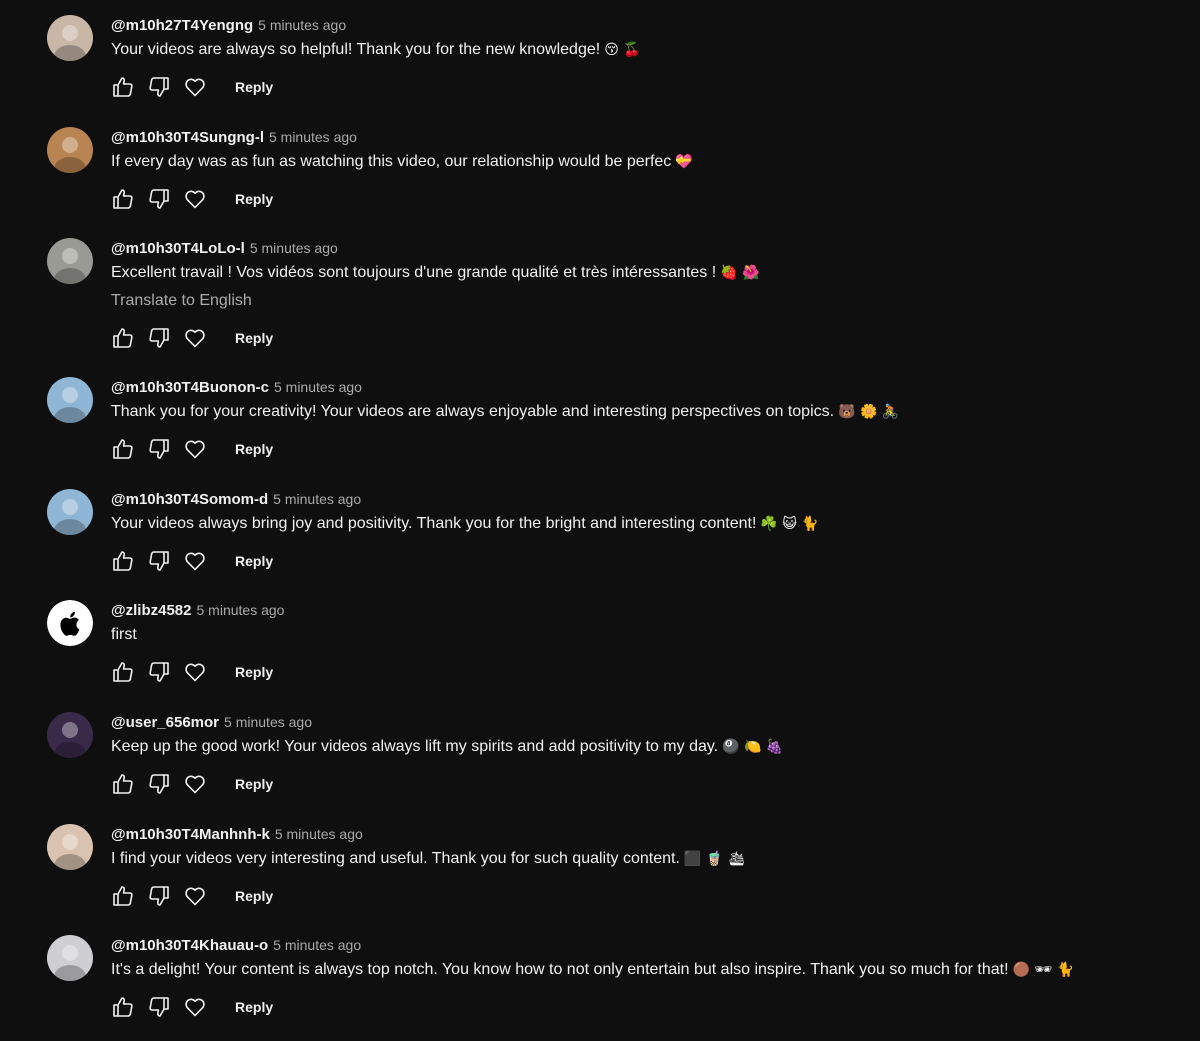 This screenshot has width=1200, height=1041. I want to click on comment-text: first, so click(655, 635).